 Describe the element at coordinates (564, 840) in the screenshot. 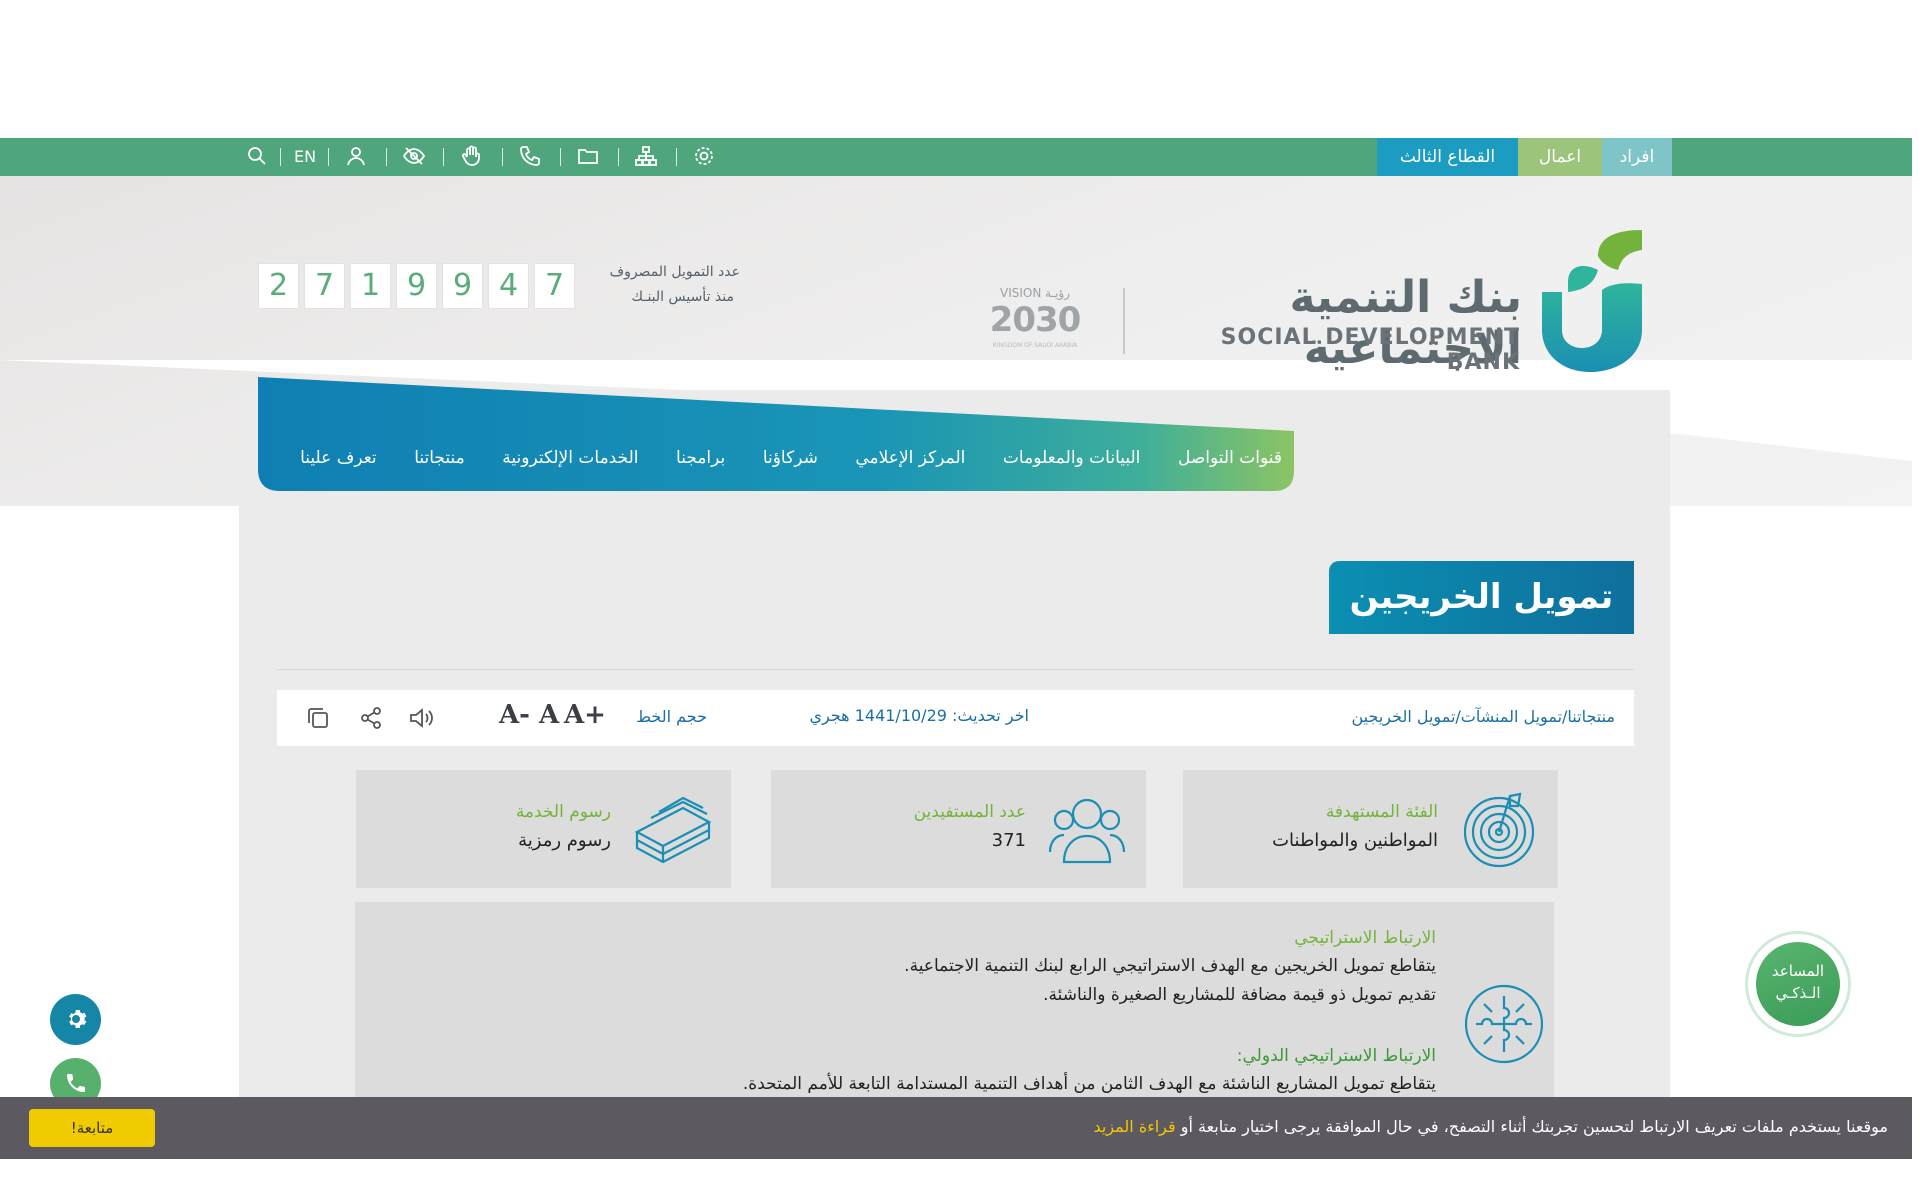

I see `card-value: رسوم رمزية` at that location.